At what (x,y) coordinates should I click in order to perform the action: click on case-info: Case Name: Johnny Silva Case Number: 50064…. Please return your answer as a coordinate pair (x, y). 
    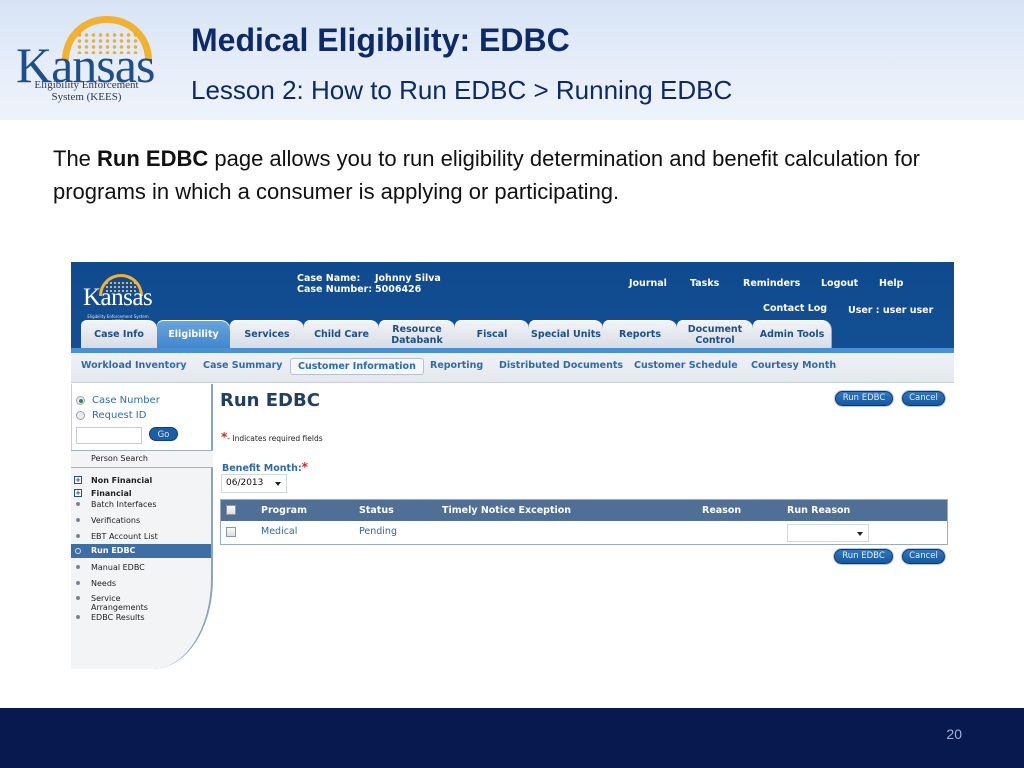
    Looking at the image, I should click on (369, 284).